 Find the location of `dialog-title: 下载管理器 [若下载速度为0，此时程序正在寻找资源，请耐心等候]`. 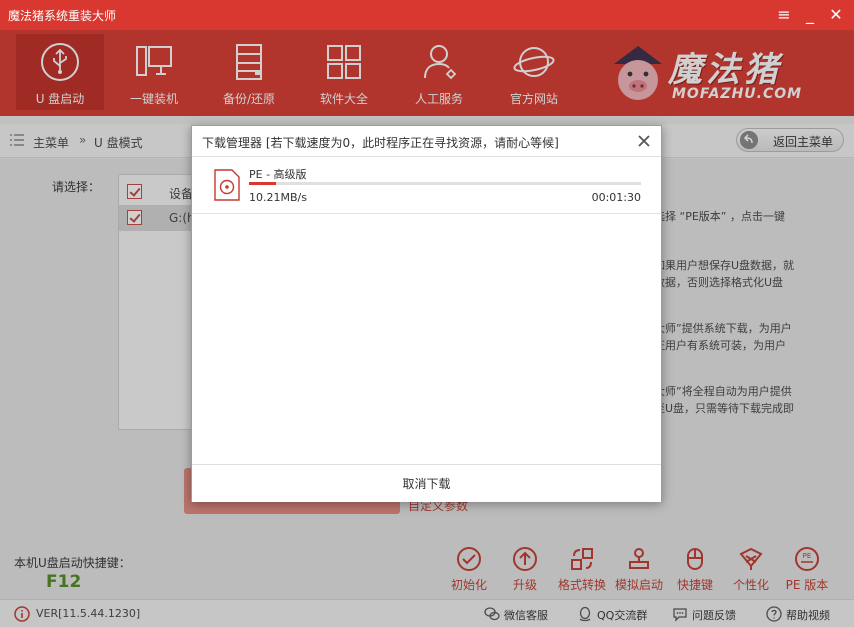

dialog-title: 下载管理器 [若下载速度为0，此时程序正在寻找资源，请耐心等候] is located at coordinates (380, 143).